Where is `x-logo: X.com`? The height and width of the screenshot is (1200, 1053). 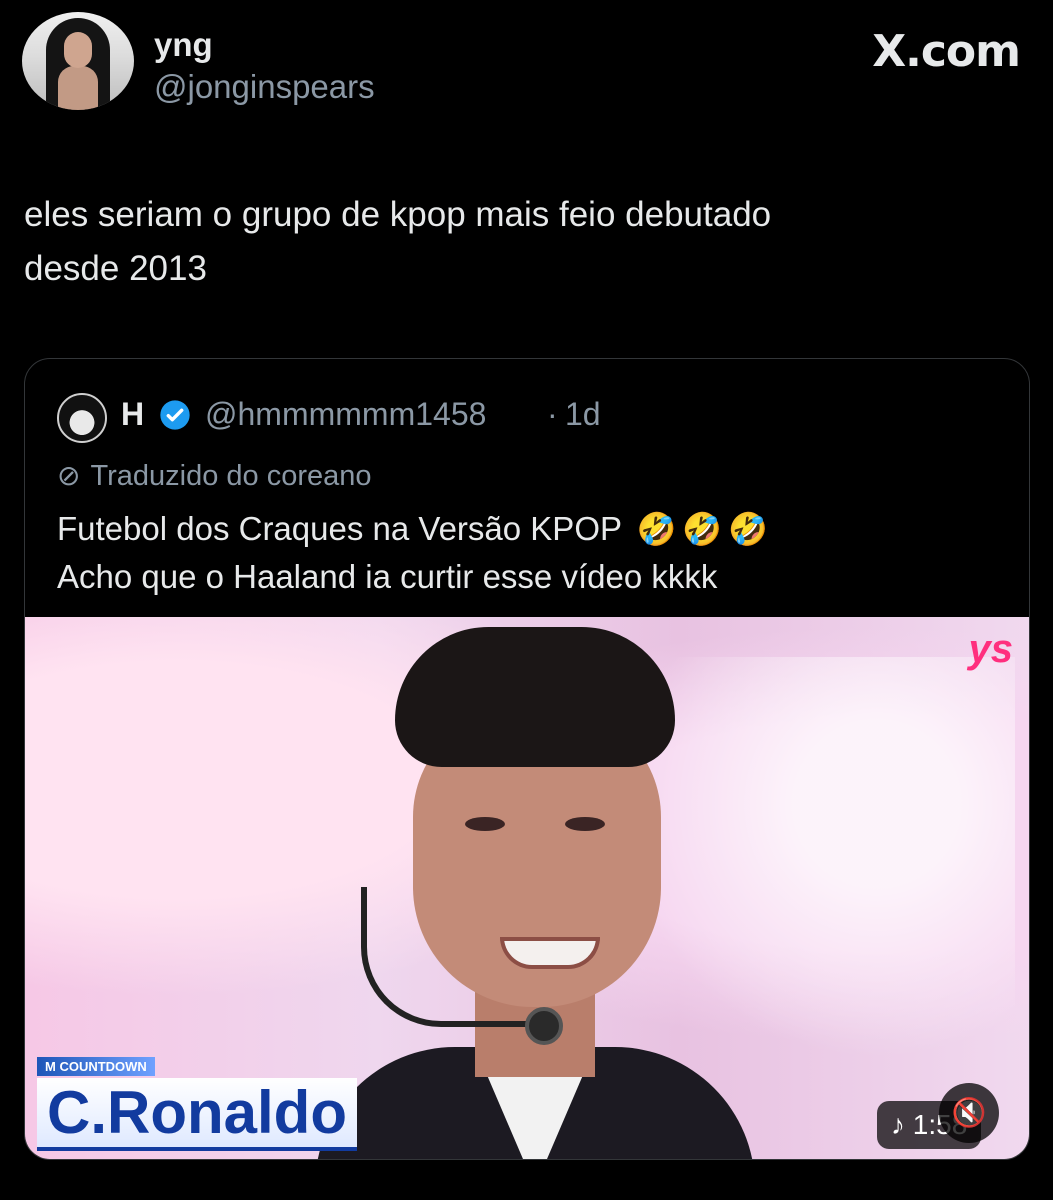 x-logo: X.com is located at coordinates (946, 51).